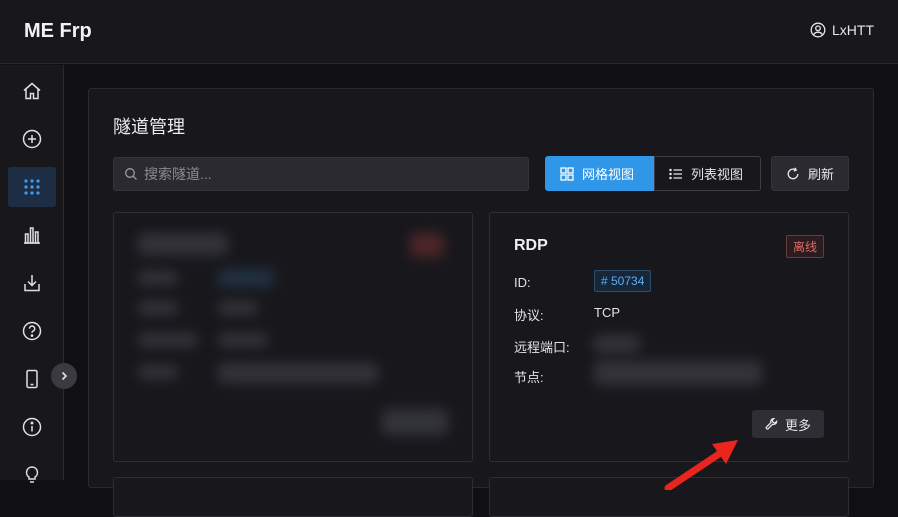 The width and height of the screenshot is (898, 517). What do you see at coordinates (804, 246) in the screenshot?
I see `status-badge: 离线` at bounding box center [804, 246].